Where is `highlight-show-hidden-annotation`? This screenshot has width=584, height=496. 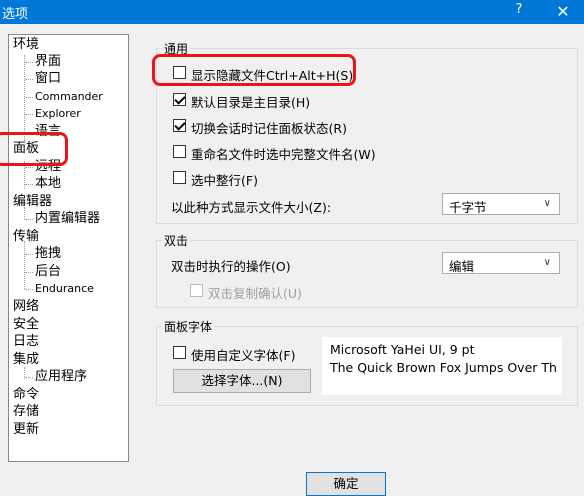
highlight-show-hidden-annotation is located at coordinates (254, 70).